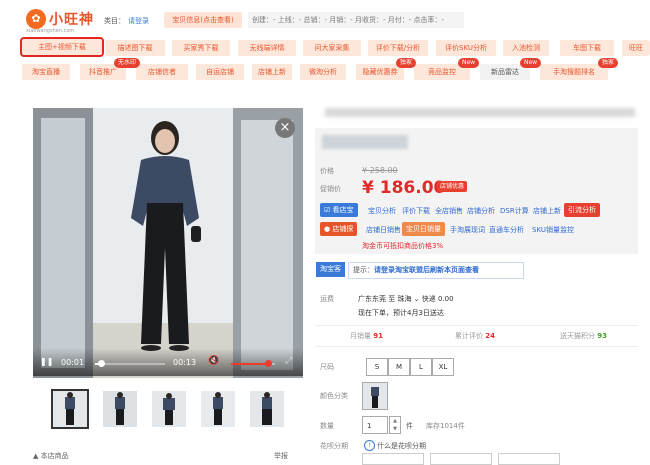 This screenshot has height=465, width=650. Describe the element at coordinates (343, 210) in the screenshot. I see `kanbao-label: 看店宝` at that location.